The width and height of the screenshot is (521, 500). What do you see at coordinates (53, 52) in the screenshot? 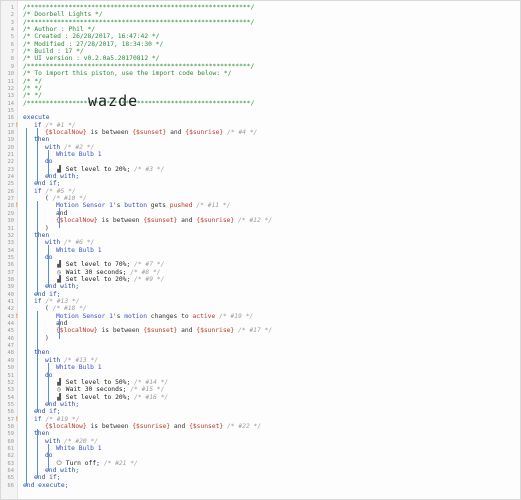
I see `code-token: /* Build : 17 */` at bounding box center [53, 52].